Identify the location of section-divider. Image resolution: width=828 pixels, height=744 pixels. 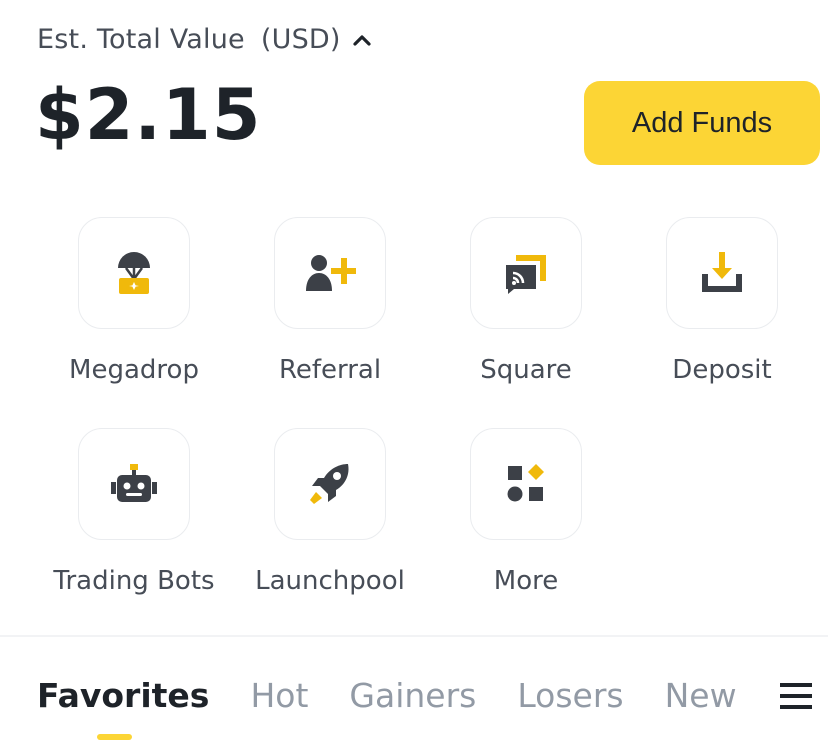
(414, 636).